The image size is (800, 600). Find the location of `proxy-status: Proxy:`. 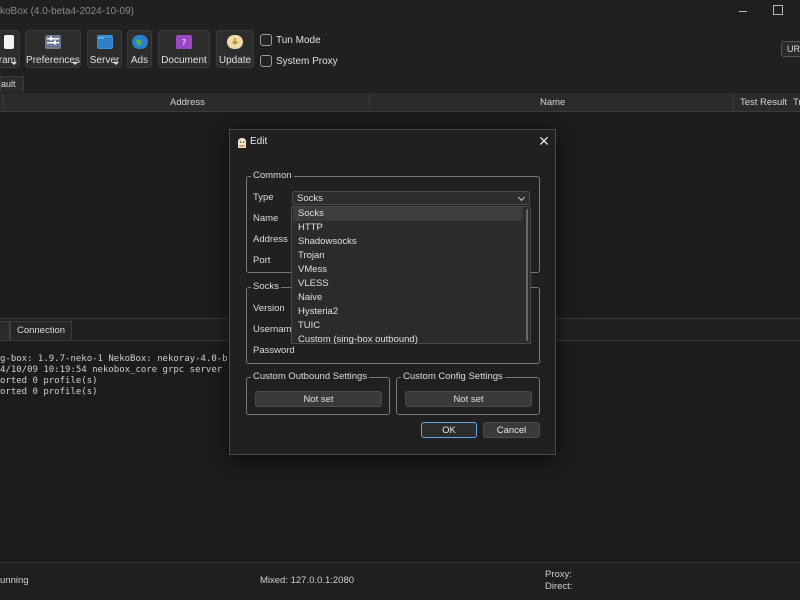

proxy-status: Proxy: is located at coordinates (558, 574).